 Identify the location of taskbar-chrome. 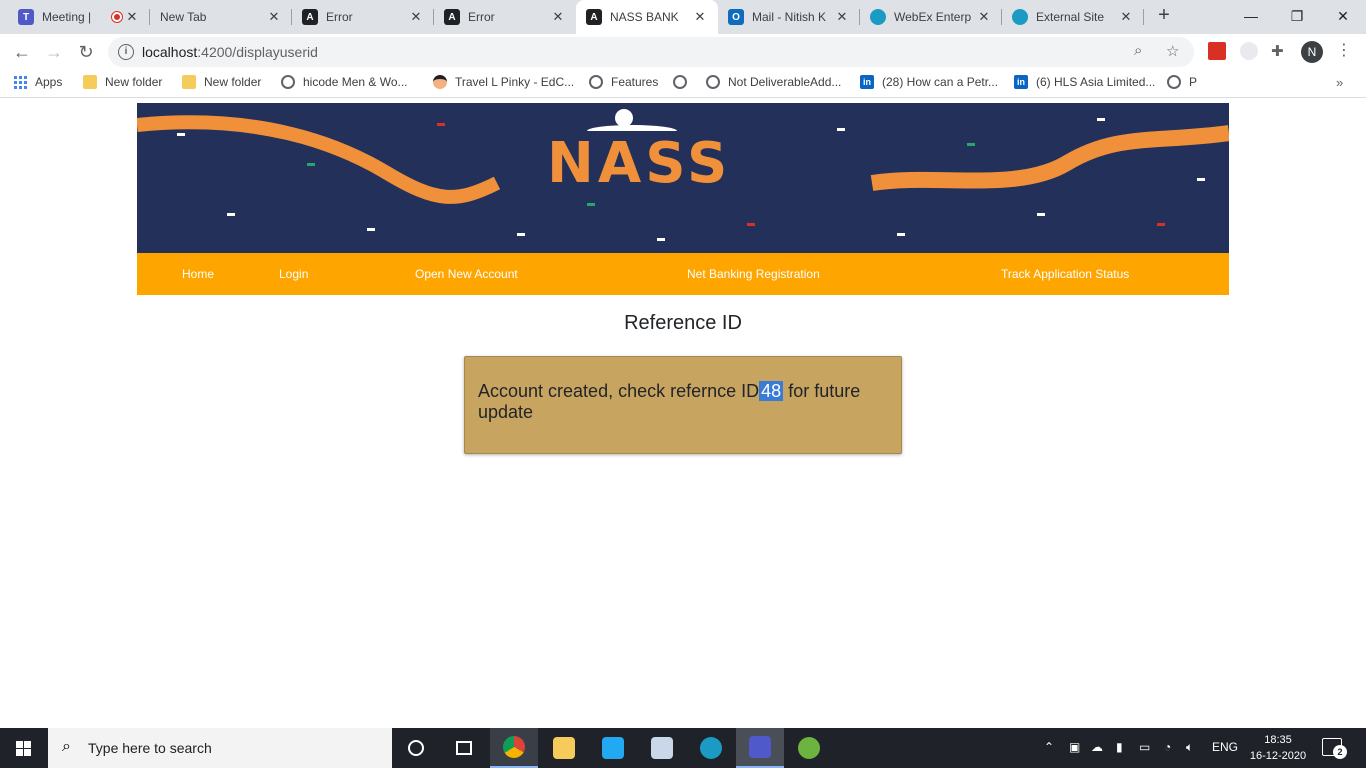
(514, 748).